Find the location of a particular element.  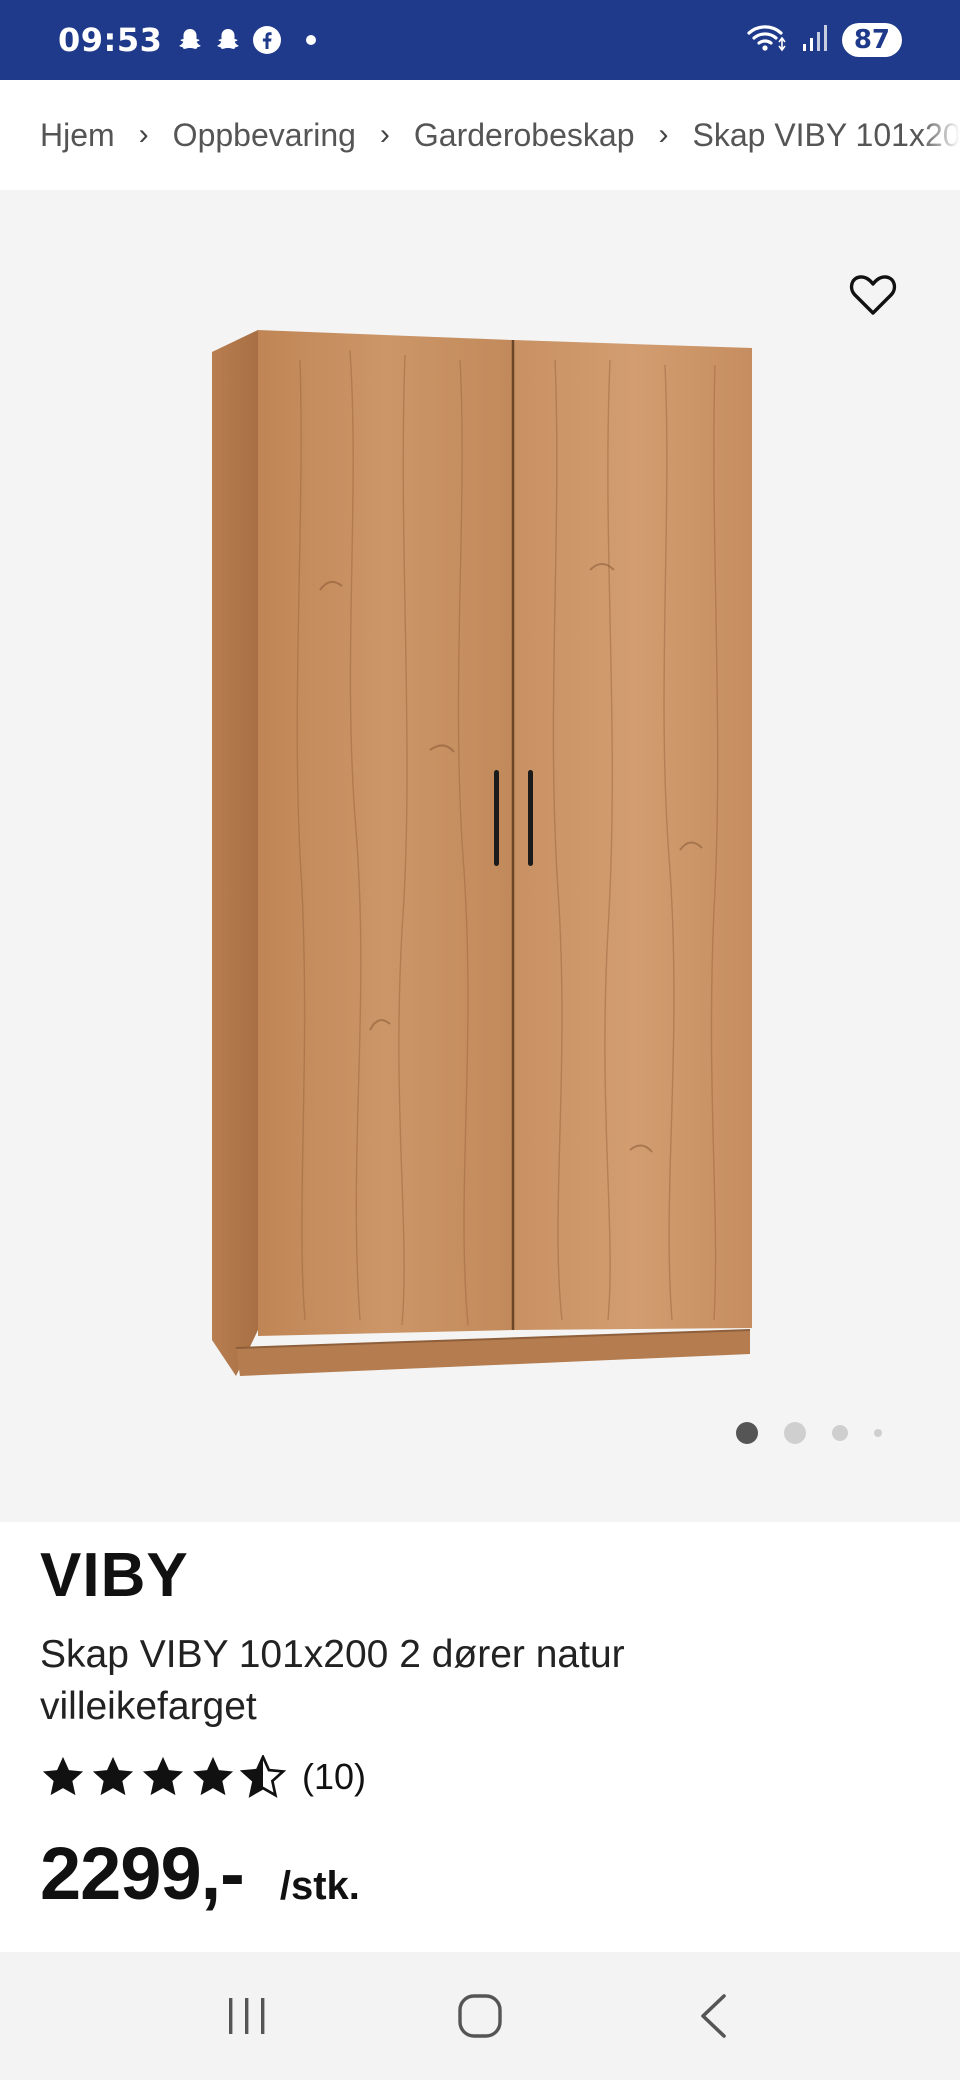

home-icon is located at coordinates (480, 2016).